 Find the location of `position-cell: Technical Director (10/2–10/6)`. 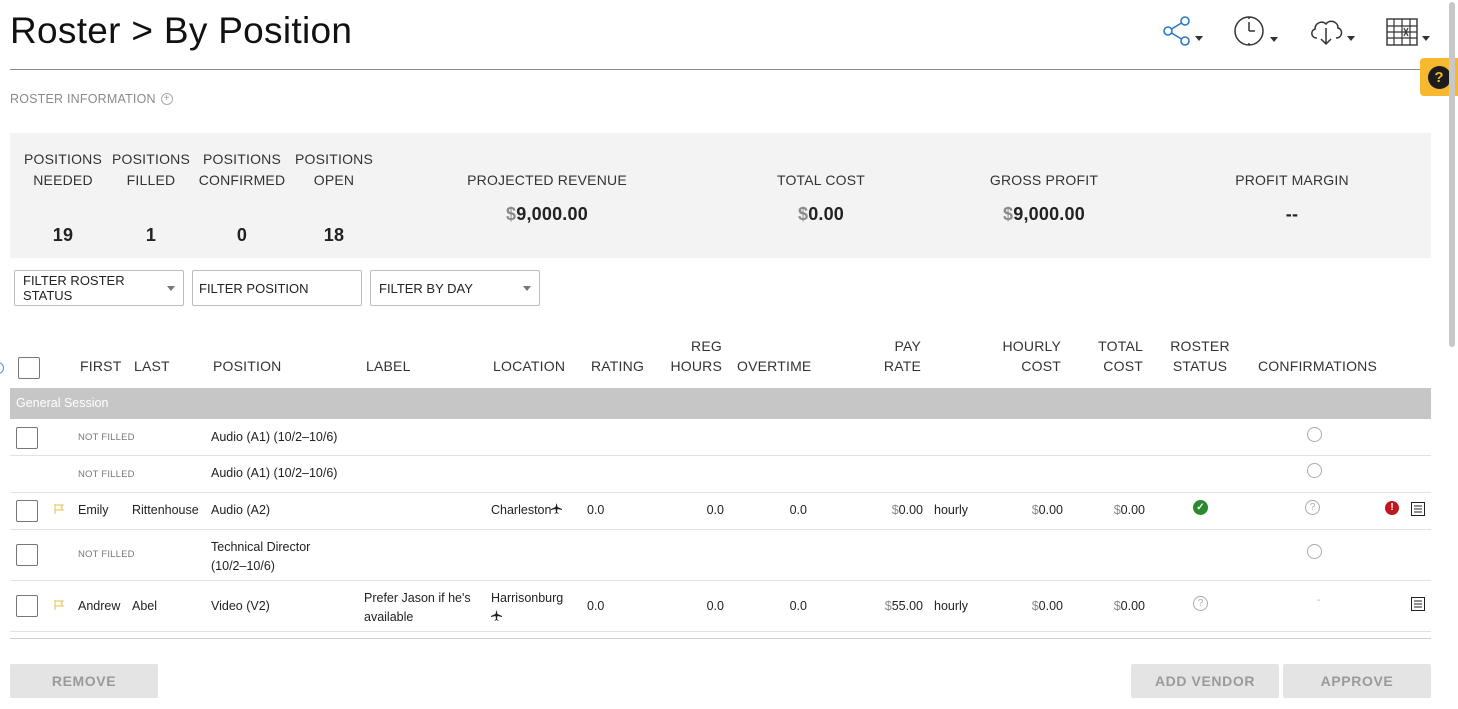

position-cell: Technical Director (10/2–10/6) is located at coordinates (260, 557).